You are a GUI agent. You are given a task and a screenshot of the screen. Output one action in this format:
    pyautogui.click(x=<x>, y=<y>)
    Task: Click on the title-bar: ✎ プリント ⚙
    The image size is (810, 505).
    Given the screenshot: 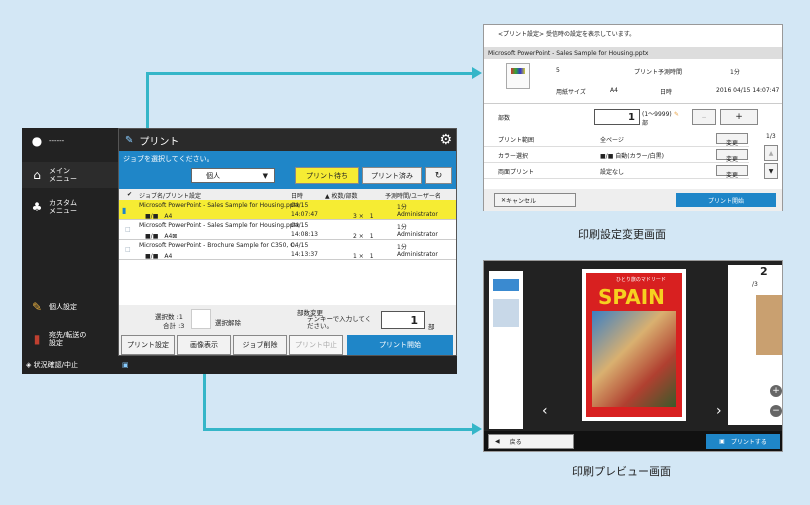 What is the action you would take?
    pyautogui.click(x=287, y=140)
    